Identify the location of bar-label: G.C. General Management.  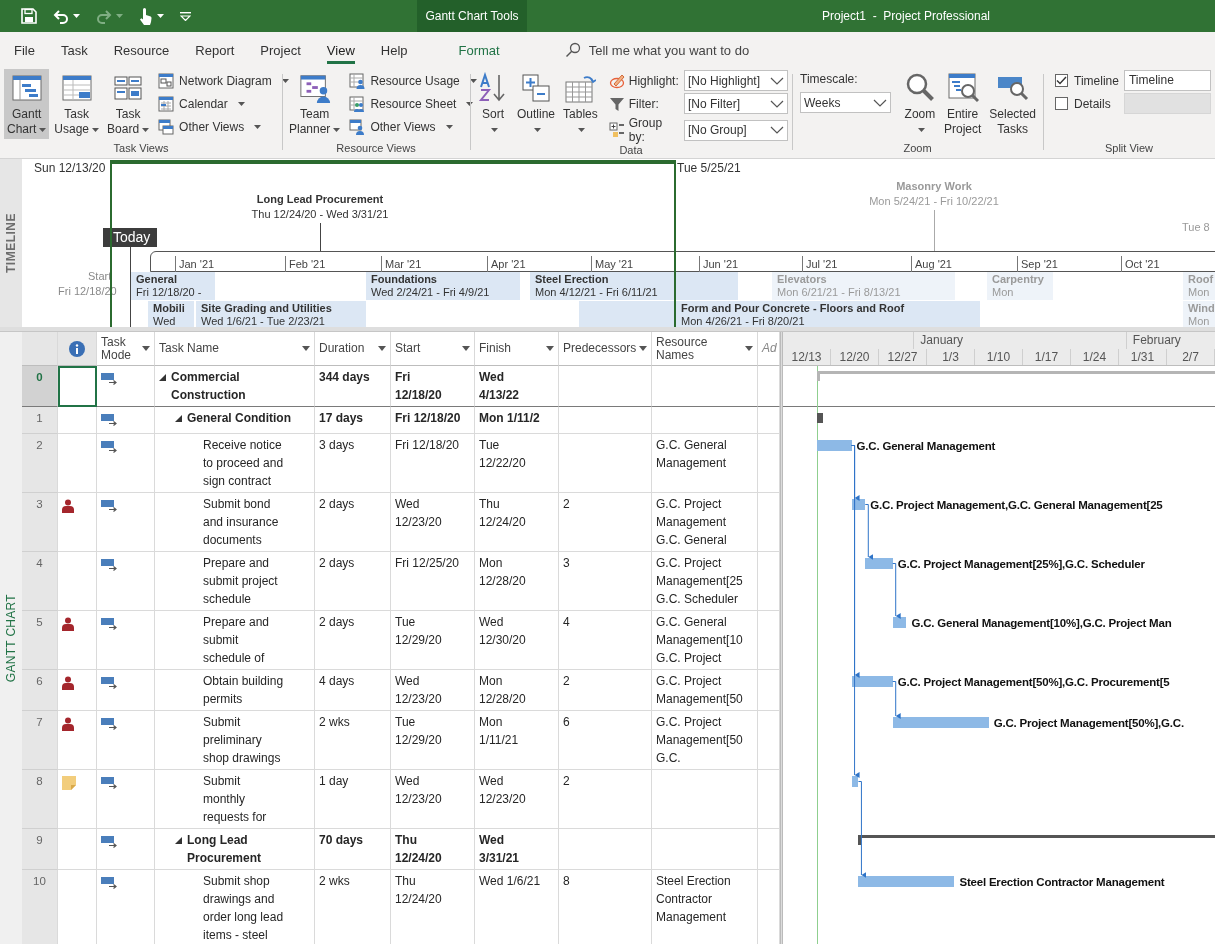
(926, 446).